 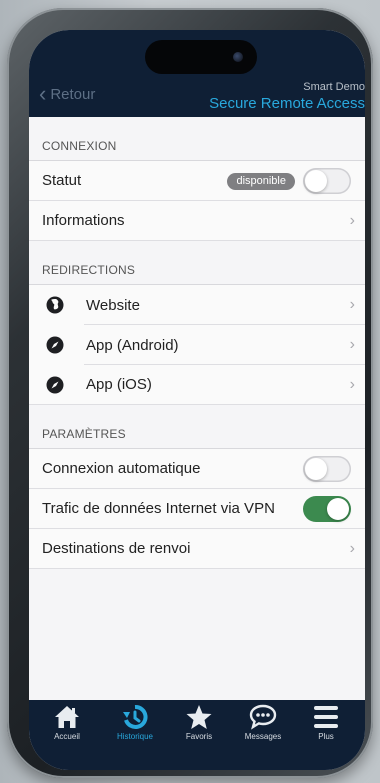 I want to click on statut-toggle, so click(x=327, y=181).